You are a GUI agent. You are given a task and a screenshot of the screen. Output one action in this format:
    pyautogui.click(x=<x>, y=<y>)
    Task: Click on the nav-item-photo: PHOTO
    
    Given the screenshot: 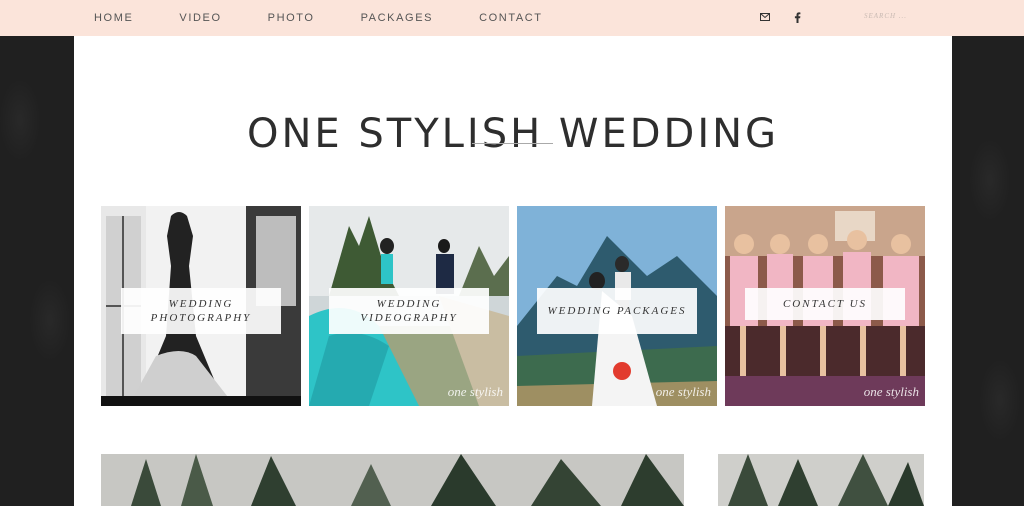 What is the action you would take?
    pyautogui.click(x=291, y=18)
    